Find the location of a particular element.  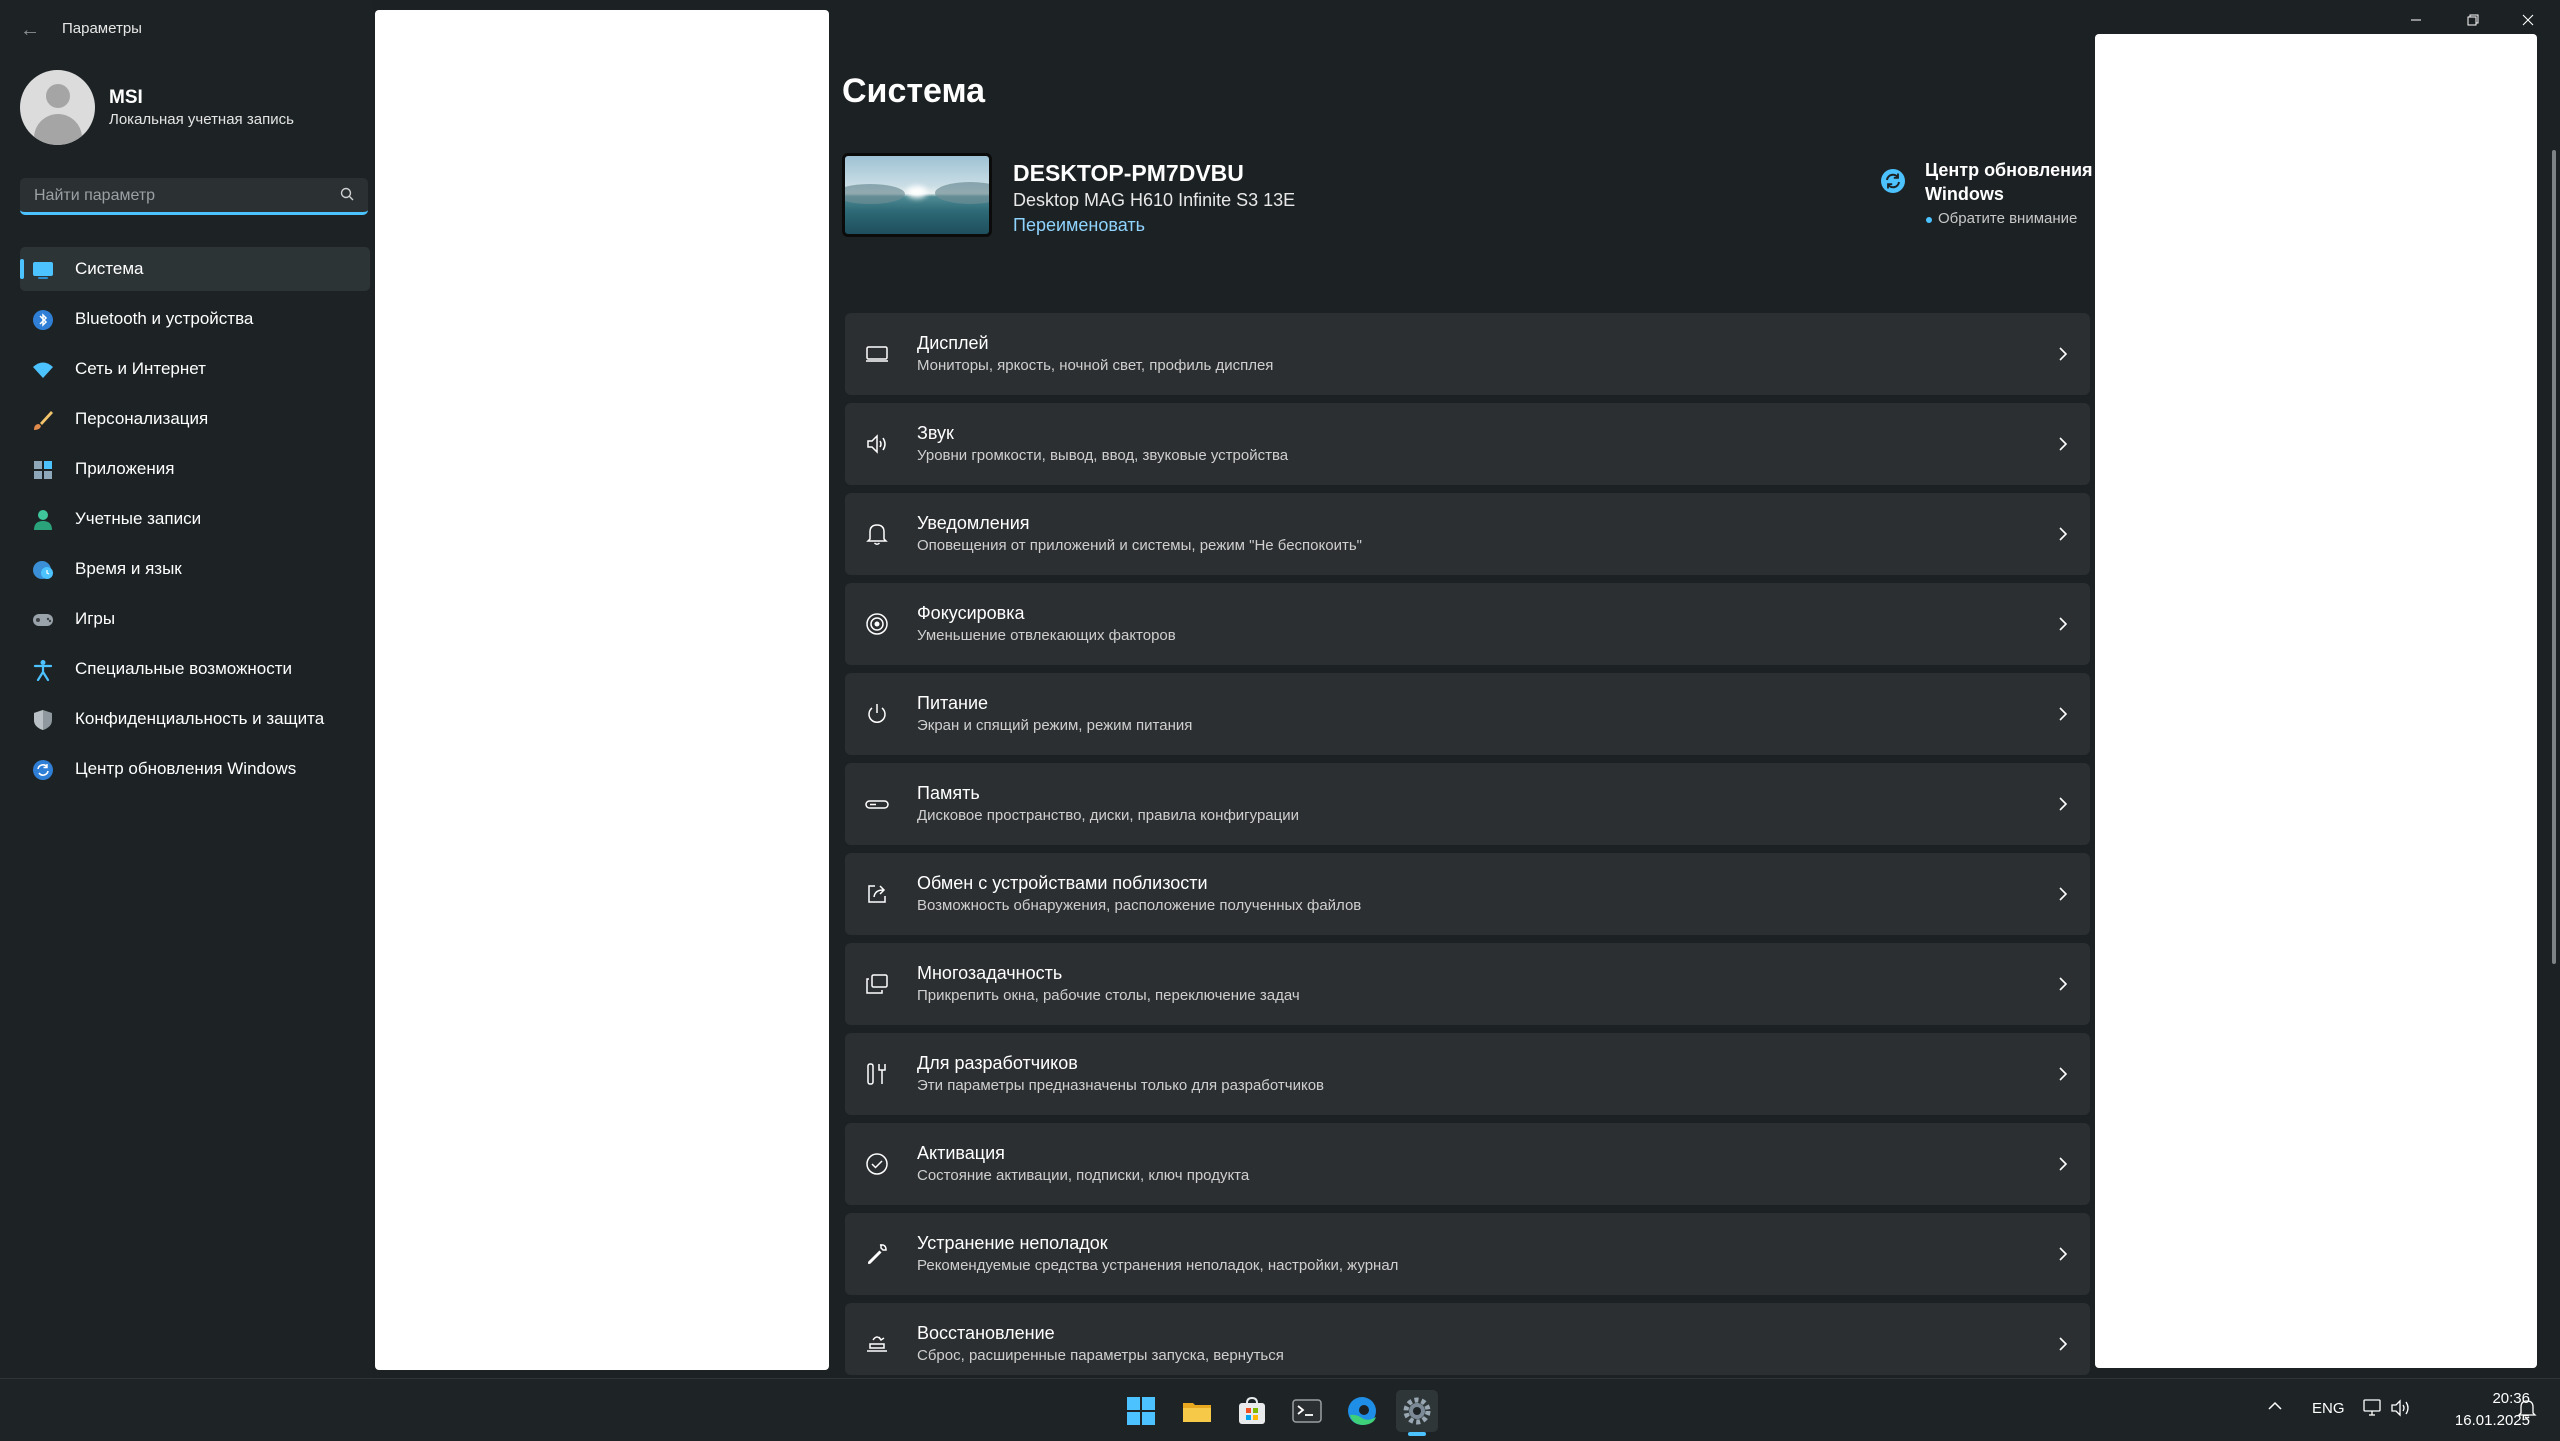

speaker-icon is located at coordinates (876, 444).